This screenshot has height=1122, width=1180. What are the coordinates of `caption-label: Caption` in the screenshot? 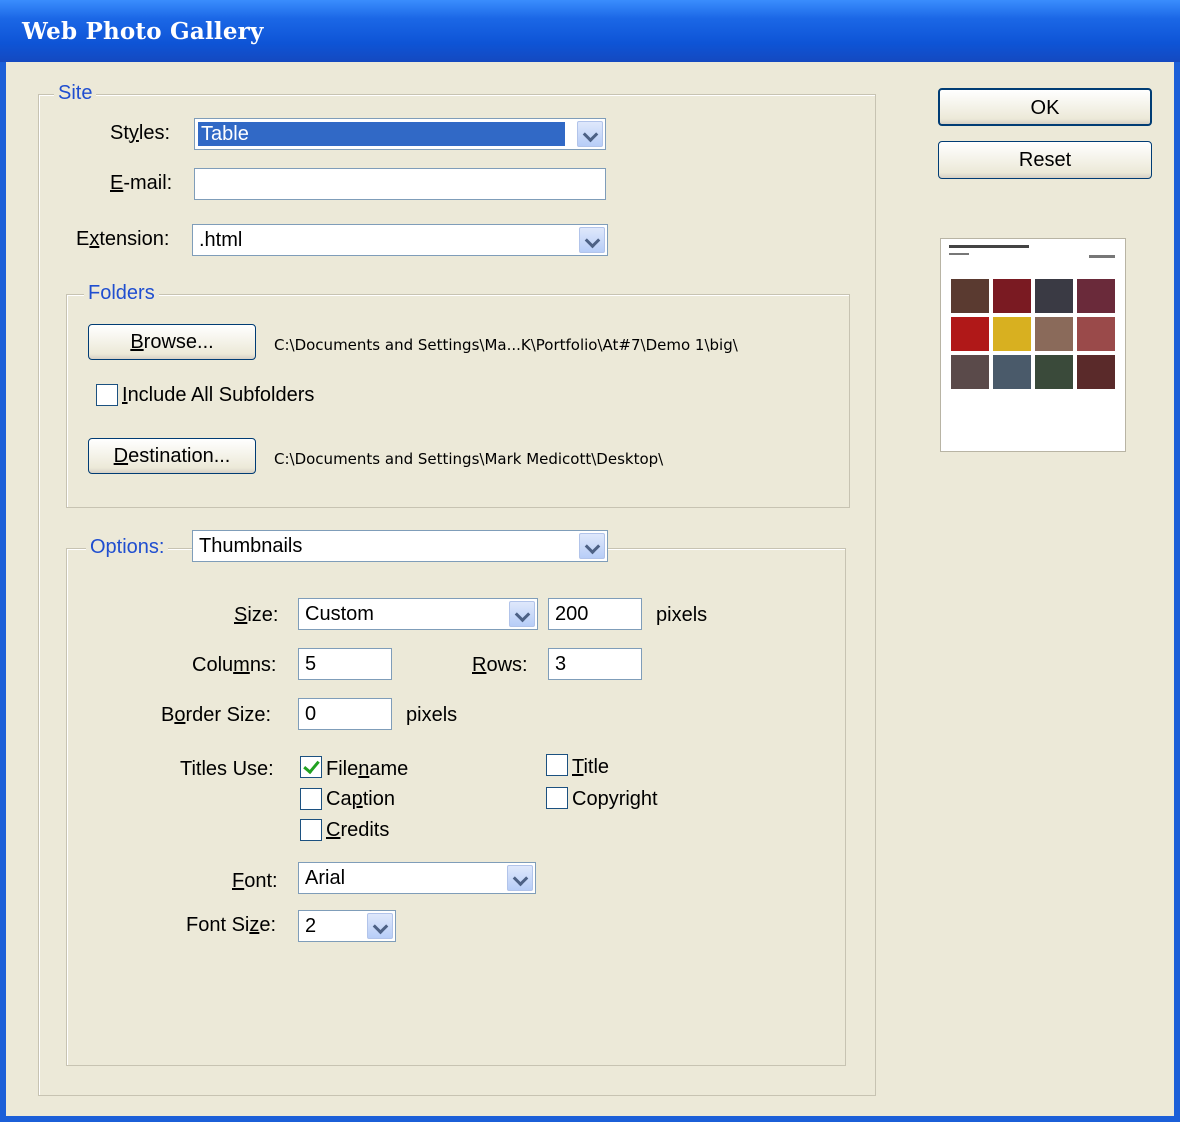 It's located at (360, 799).